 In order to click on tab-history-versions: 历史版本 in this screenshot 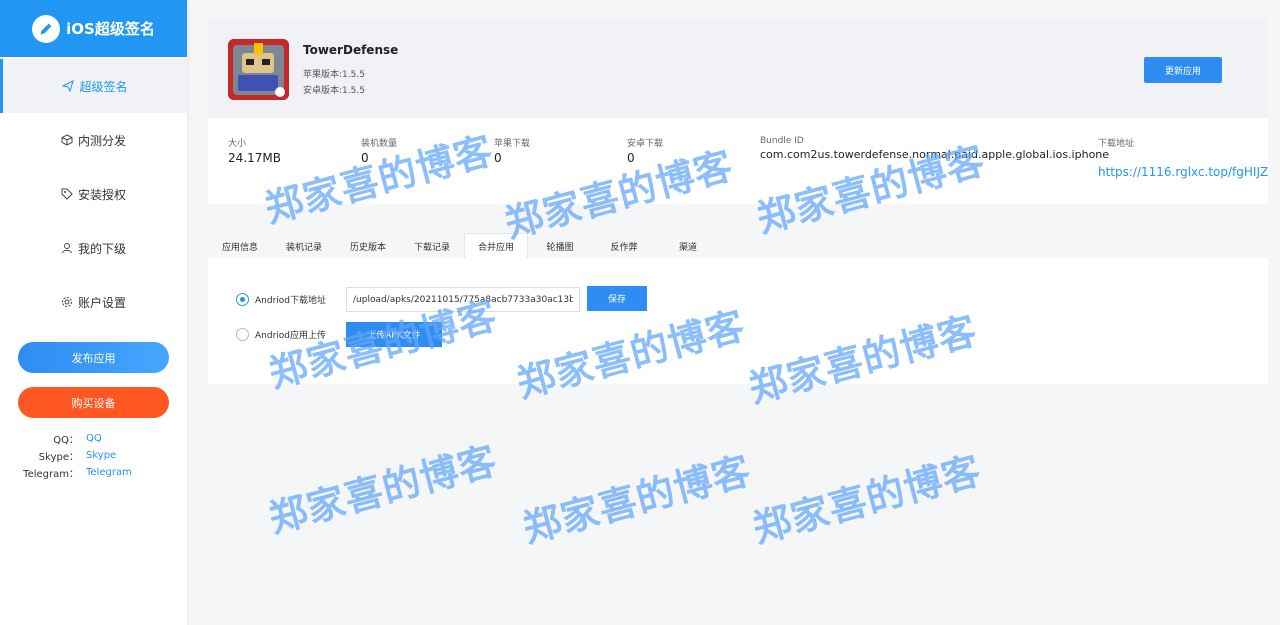, I will do `click(368, 246)`.